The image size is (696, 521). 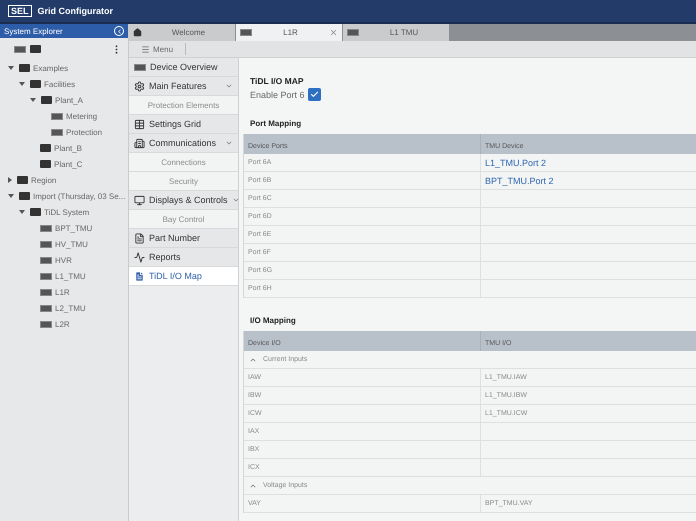 What do you see at coordinates (62, 324) in the screenshot?
I see `tree-item: L2R` at bounding box center [62, 324].